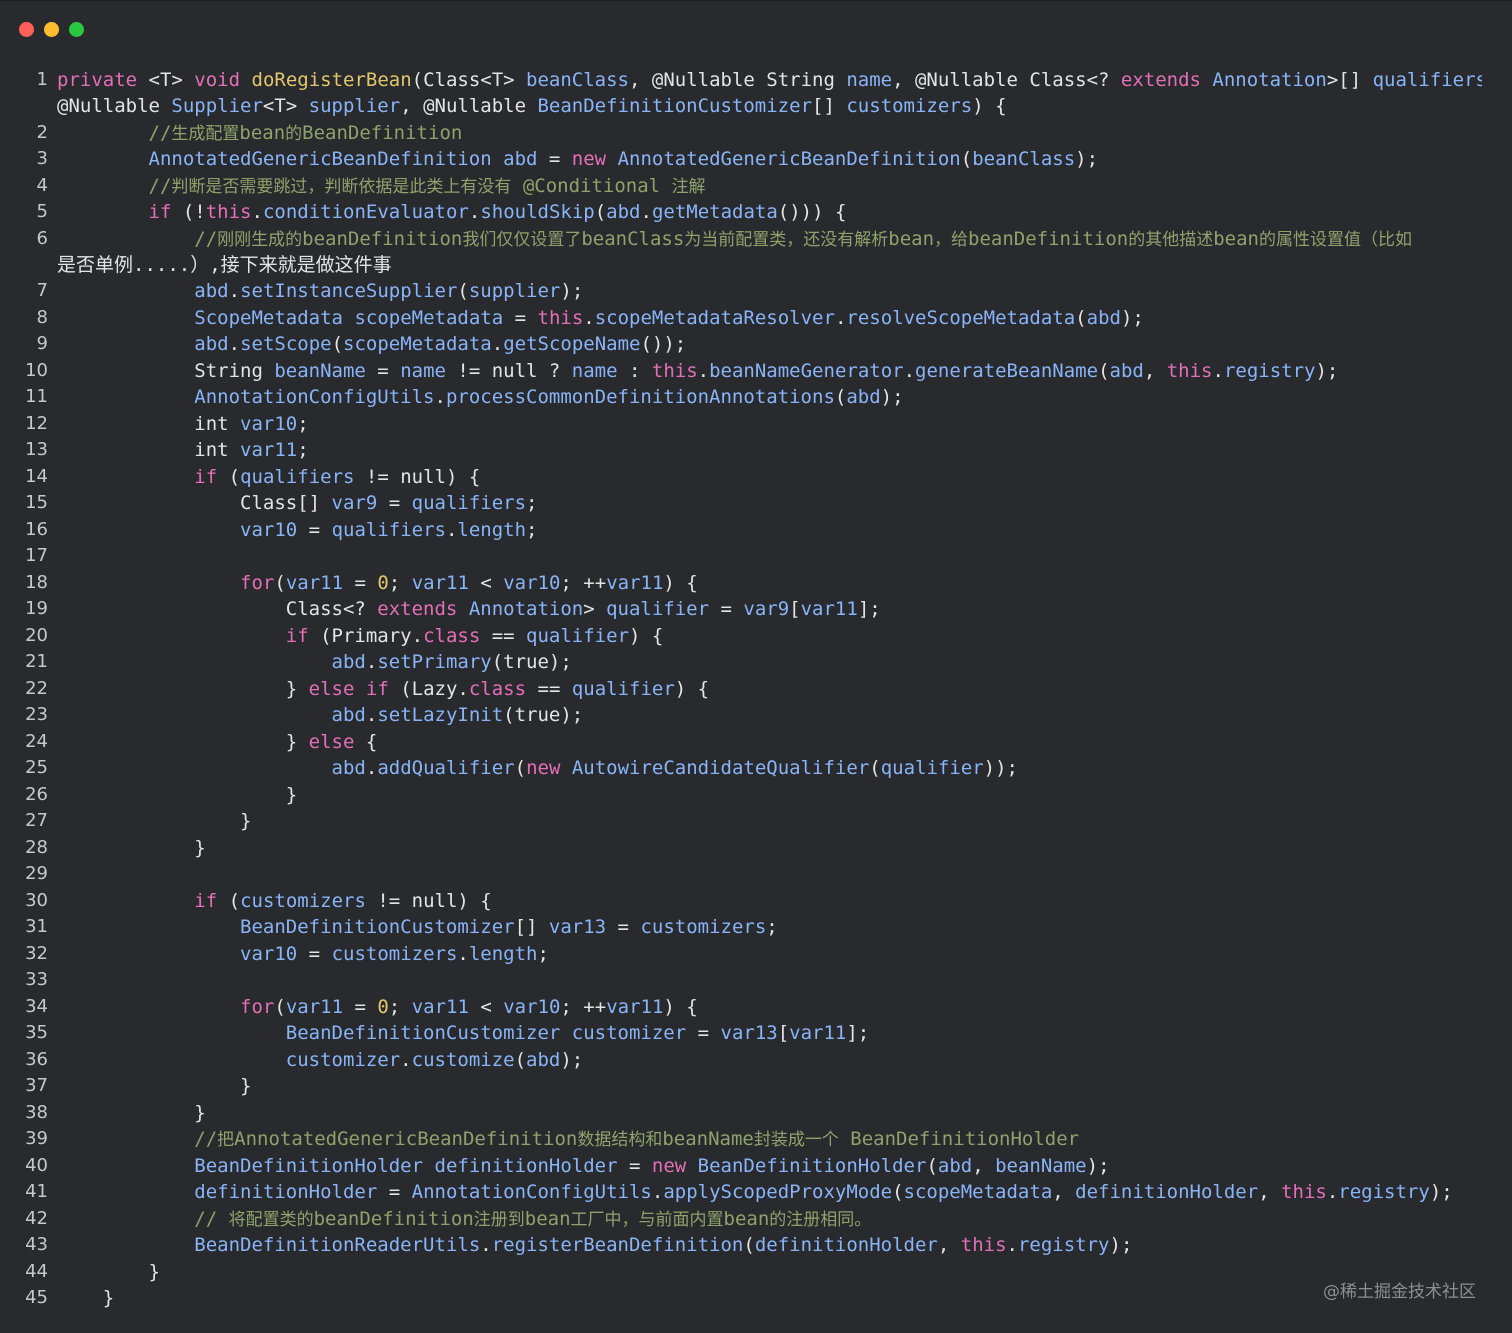 This screenshot has height=1333, width=1512. Describe the element at coordinates (389, 529) in the screenshot. I see `code-text: var10 = qualifiers.length;` at that location.